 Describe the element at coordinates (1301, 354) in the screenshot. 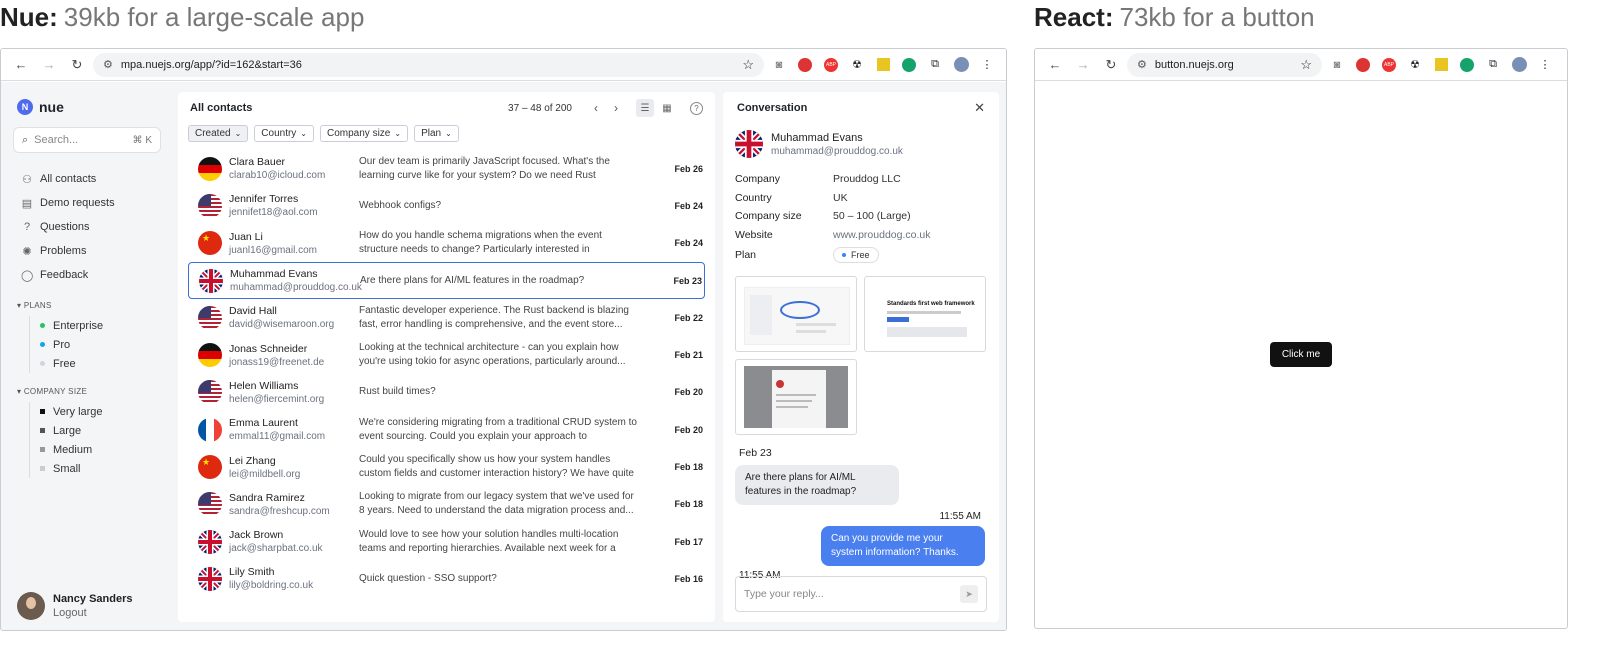

I see `click-me-button: Click me` at that location.